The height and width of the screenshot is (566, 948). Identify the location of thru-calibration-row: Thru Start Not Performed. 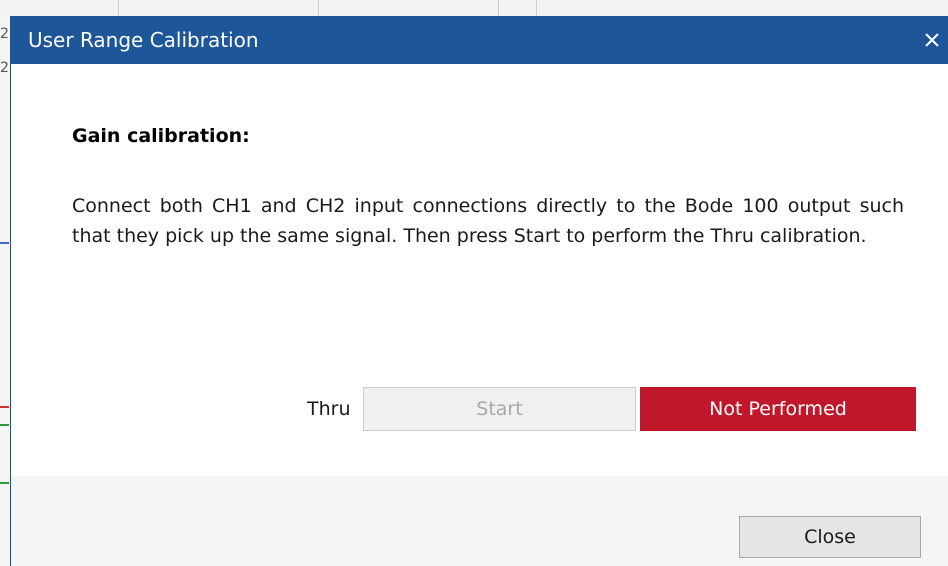
(479, 409).